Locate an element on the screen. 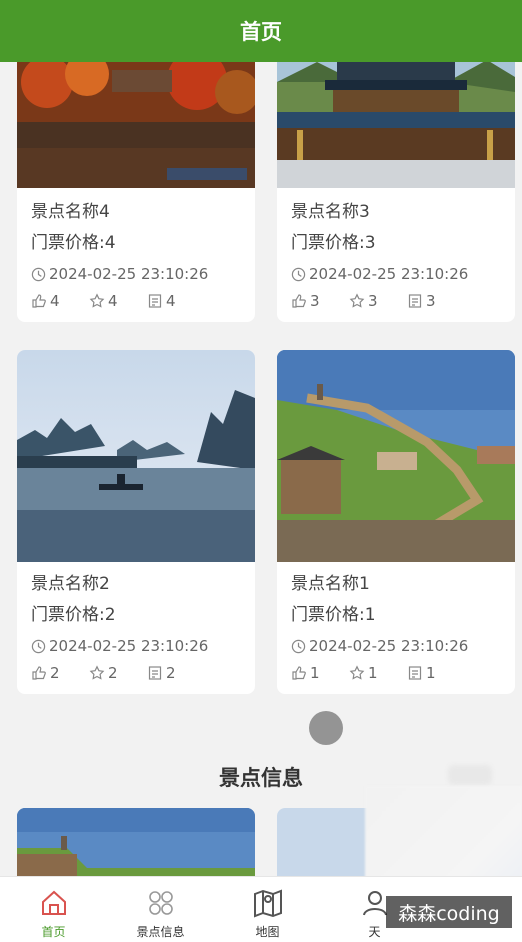 This screenshot has width=522, height=942. like-count: 1 is located at coordinates (320, 673).